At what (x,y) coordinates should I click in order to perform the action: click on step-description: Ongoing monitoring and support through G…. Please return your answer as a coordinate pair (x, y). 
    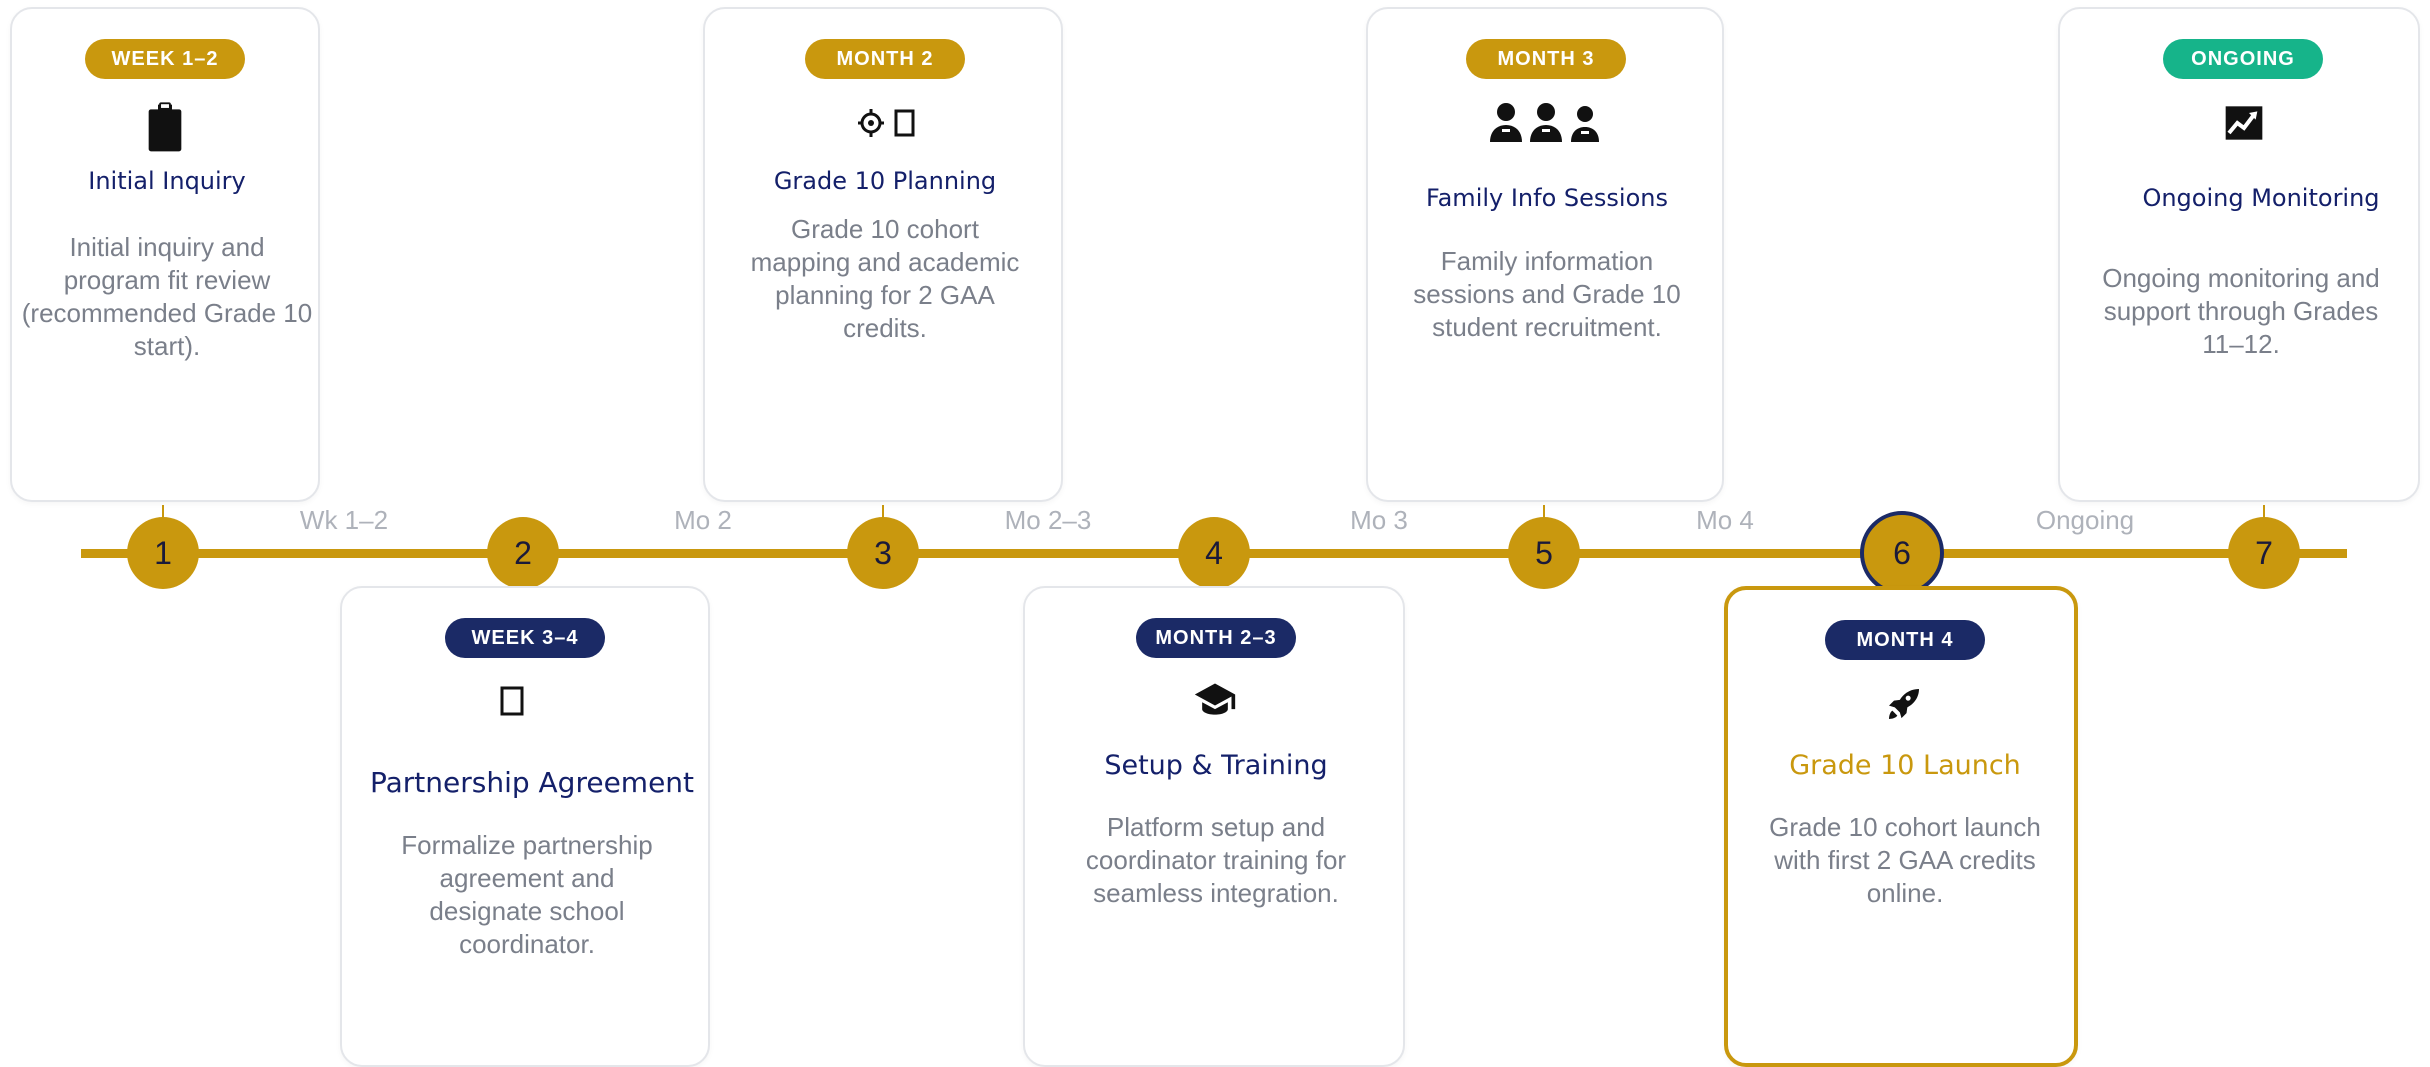
    Looking at the image, I should click on (2241, 311).